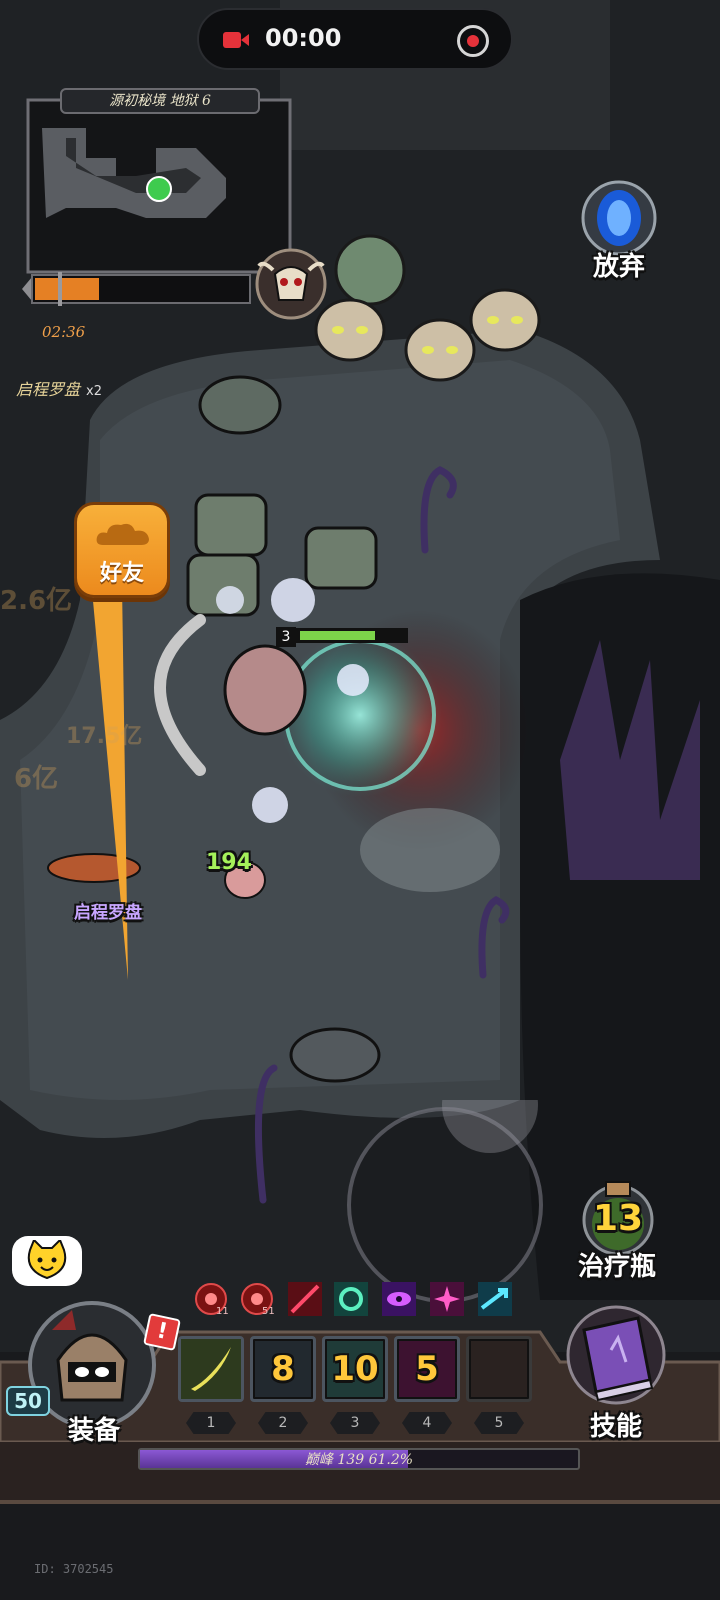 This screenshot has height=1600, width=720. I want to click on stage-timer: 02:36, so click(64, 332).